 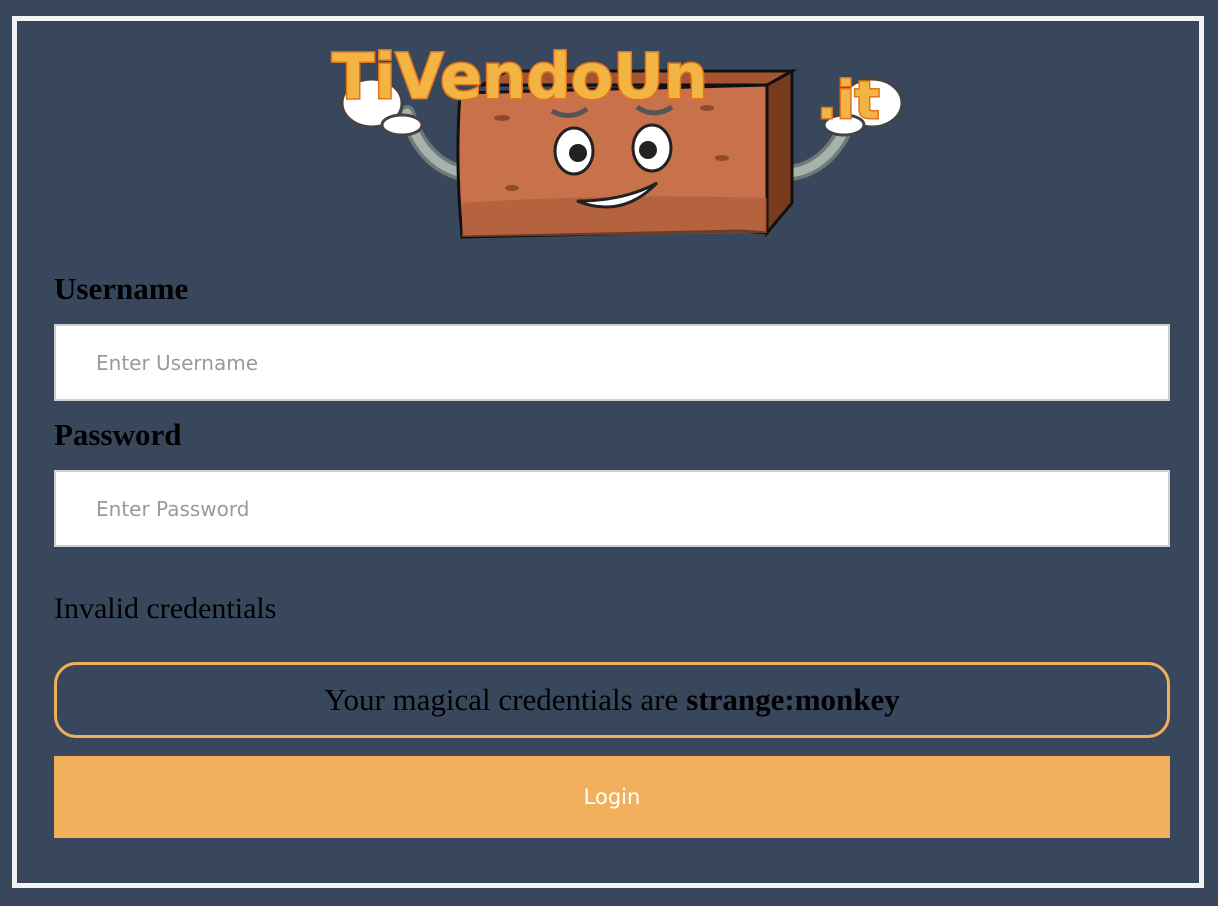 What do you see at coordinates (793, 699) in the screenshot?
I see `credentials-hint-value: strange:monkey` at bounding box center [793, 699].